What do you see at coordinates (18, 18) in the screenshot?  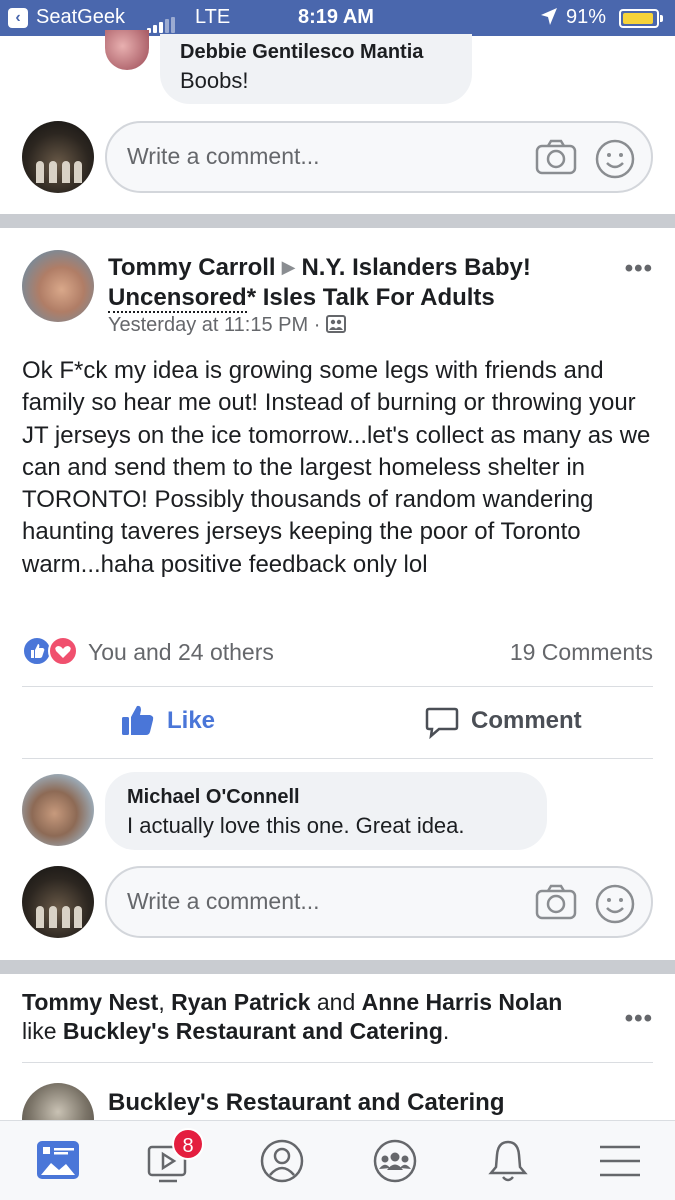 I see `back-arrow-icon: ‹` at bounding box center [18, 18].